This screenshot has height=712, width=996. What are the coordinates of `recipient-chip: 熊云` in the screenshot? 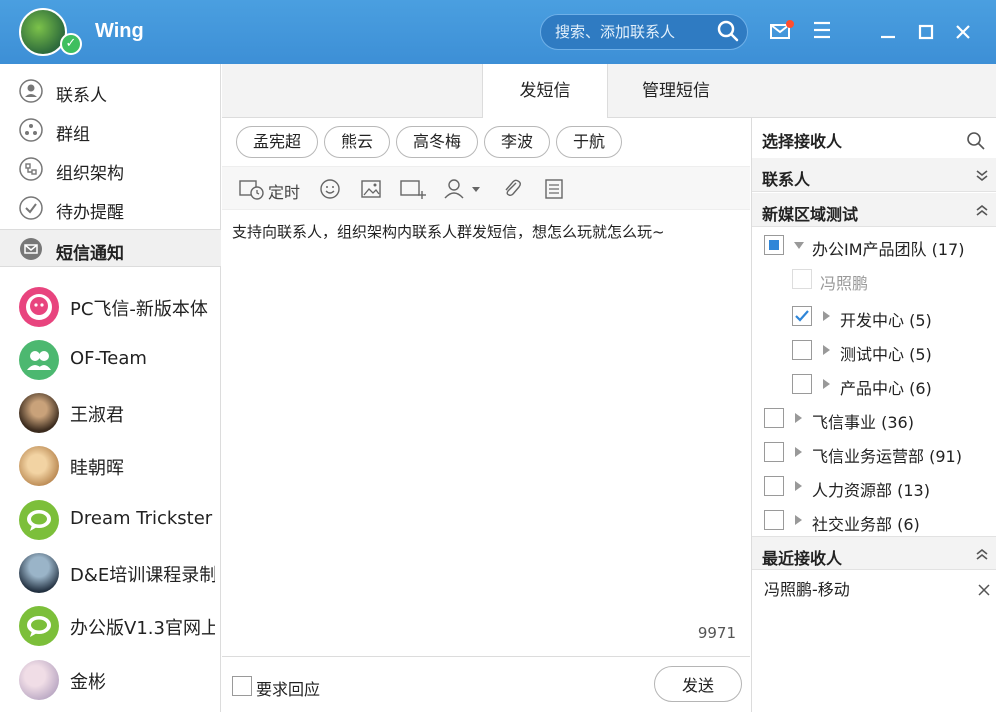 It's located at (357, 142).